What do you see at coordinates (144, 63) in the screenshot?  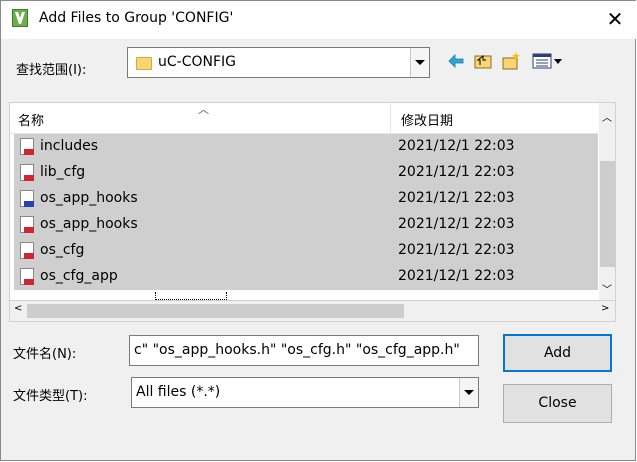 I see `folder-icon` at bounding box center [144, 63].